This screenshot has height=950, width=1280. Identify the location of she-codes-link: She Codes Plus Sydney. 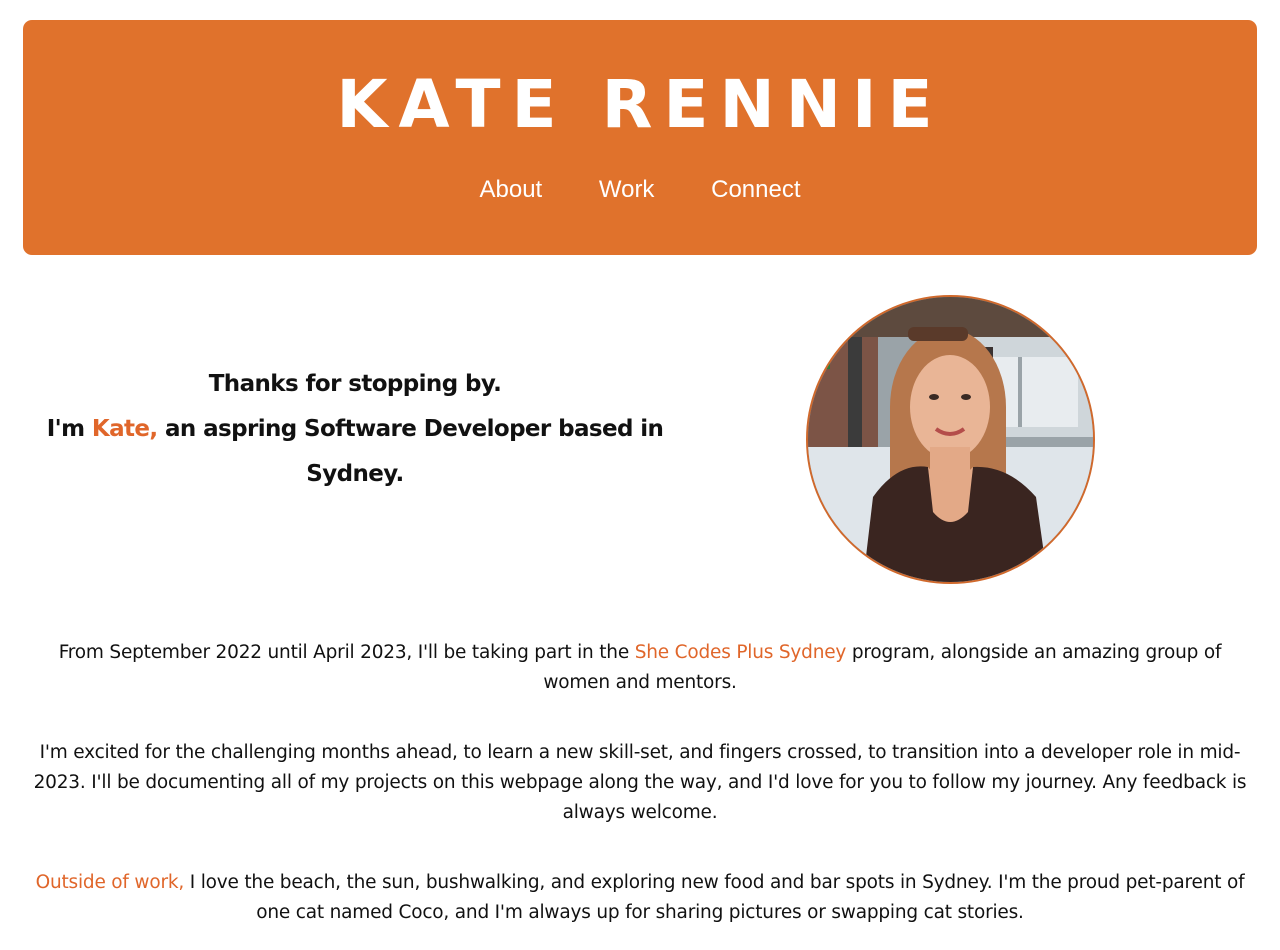
(741, 652).